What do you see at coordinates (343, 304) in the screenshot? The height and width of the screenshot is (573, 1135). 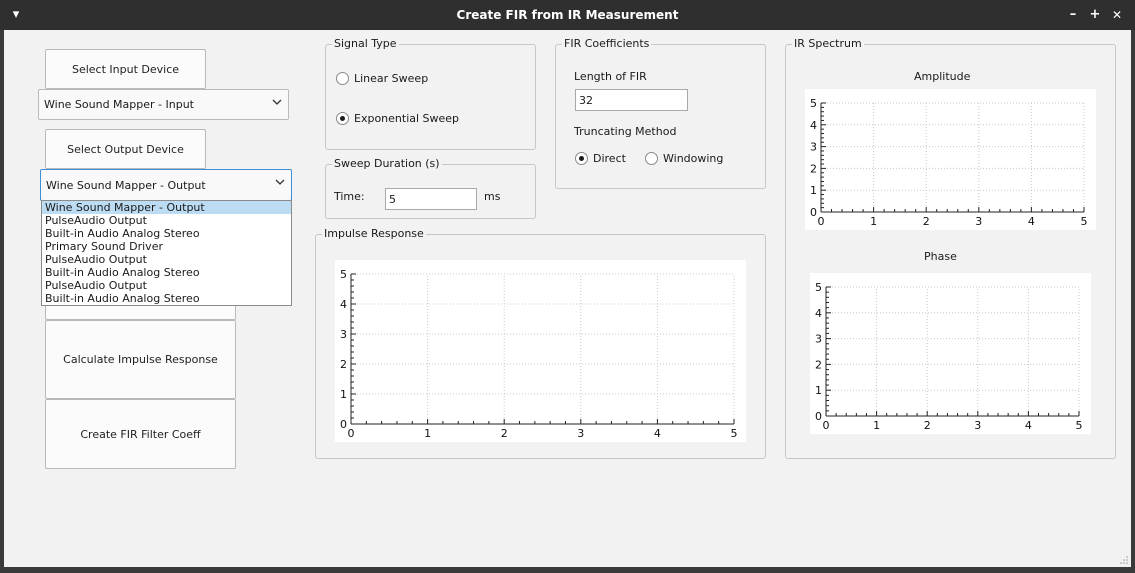 I see `ir-plot-y-tick-label: 4` at bounding box center [343, 304].